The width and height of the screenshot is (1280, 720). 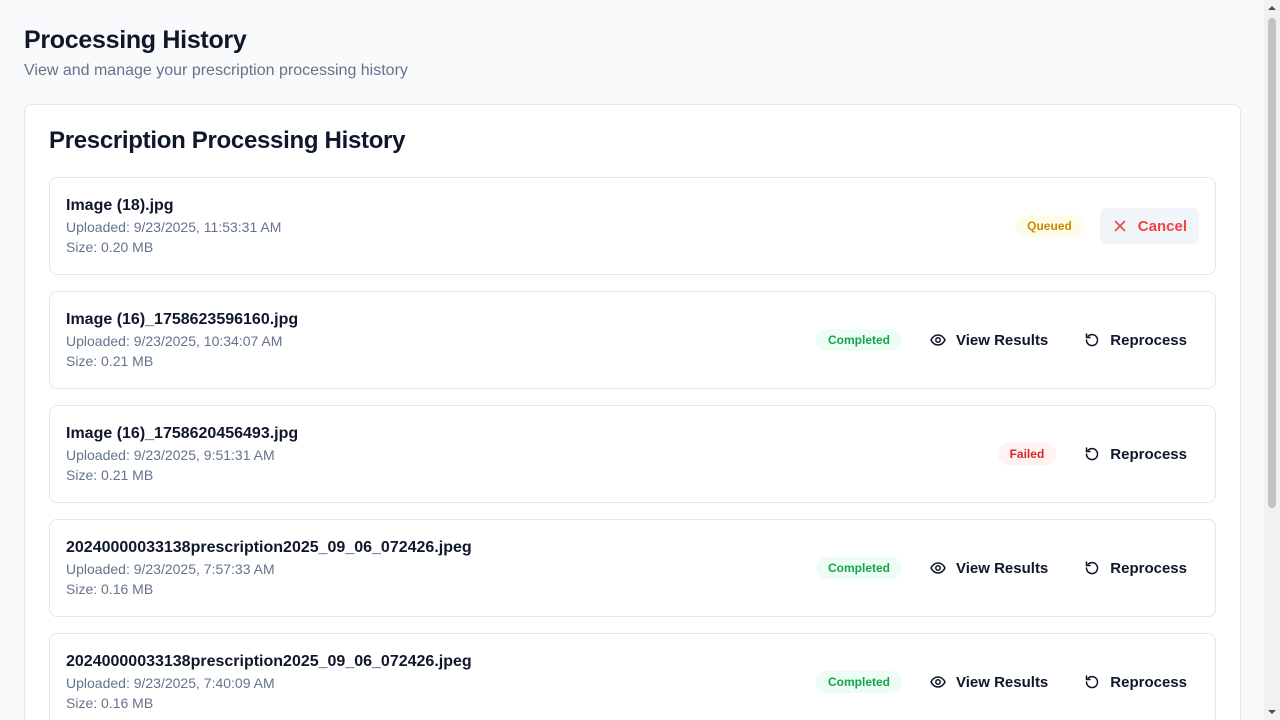 I want to click on file-name: Image (18).jpg, so click(x=120, y=205).